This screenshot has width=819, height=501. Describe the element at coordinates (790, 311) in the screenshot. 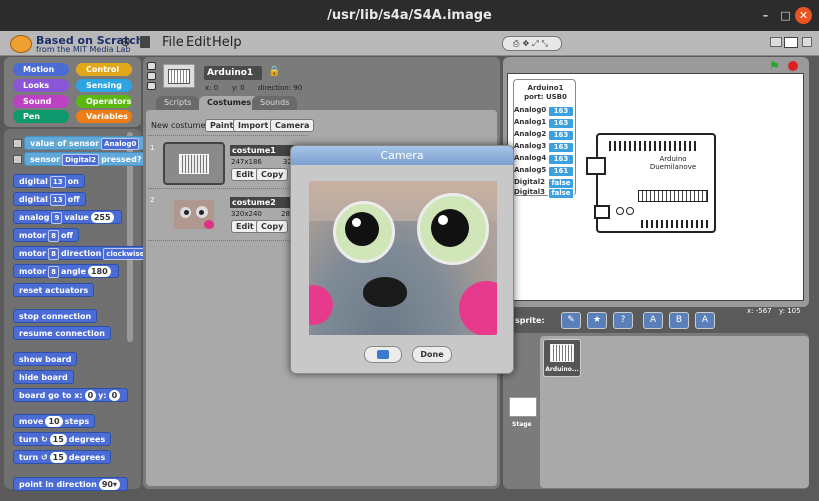

I see `mouse-y: y: 105` at that location.